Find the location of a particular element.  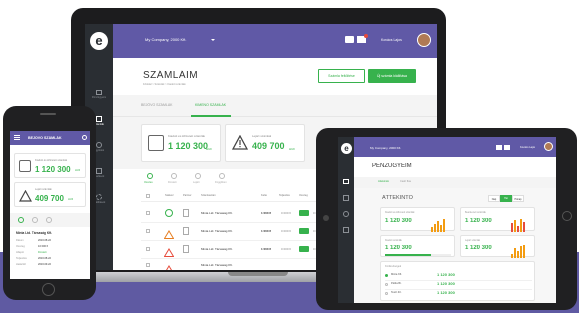

tablet-home-button is located at coordinates (567, 216).